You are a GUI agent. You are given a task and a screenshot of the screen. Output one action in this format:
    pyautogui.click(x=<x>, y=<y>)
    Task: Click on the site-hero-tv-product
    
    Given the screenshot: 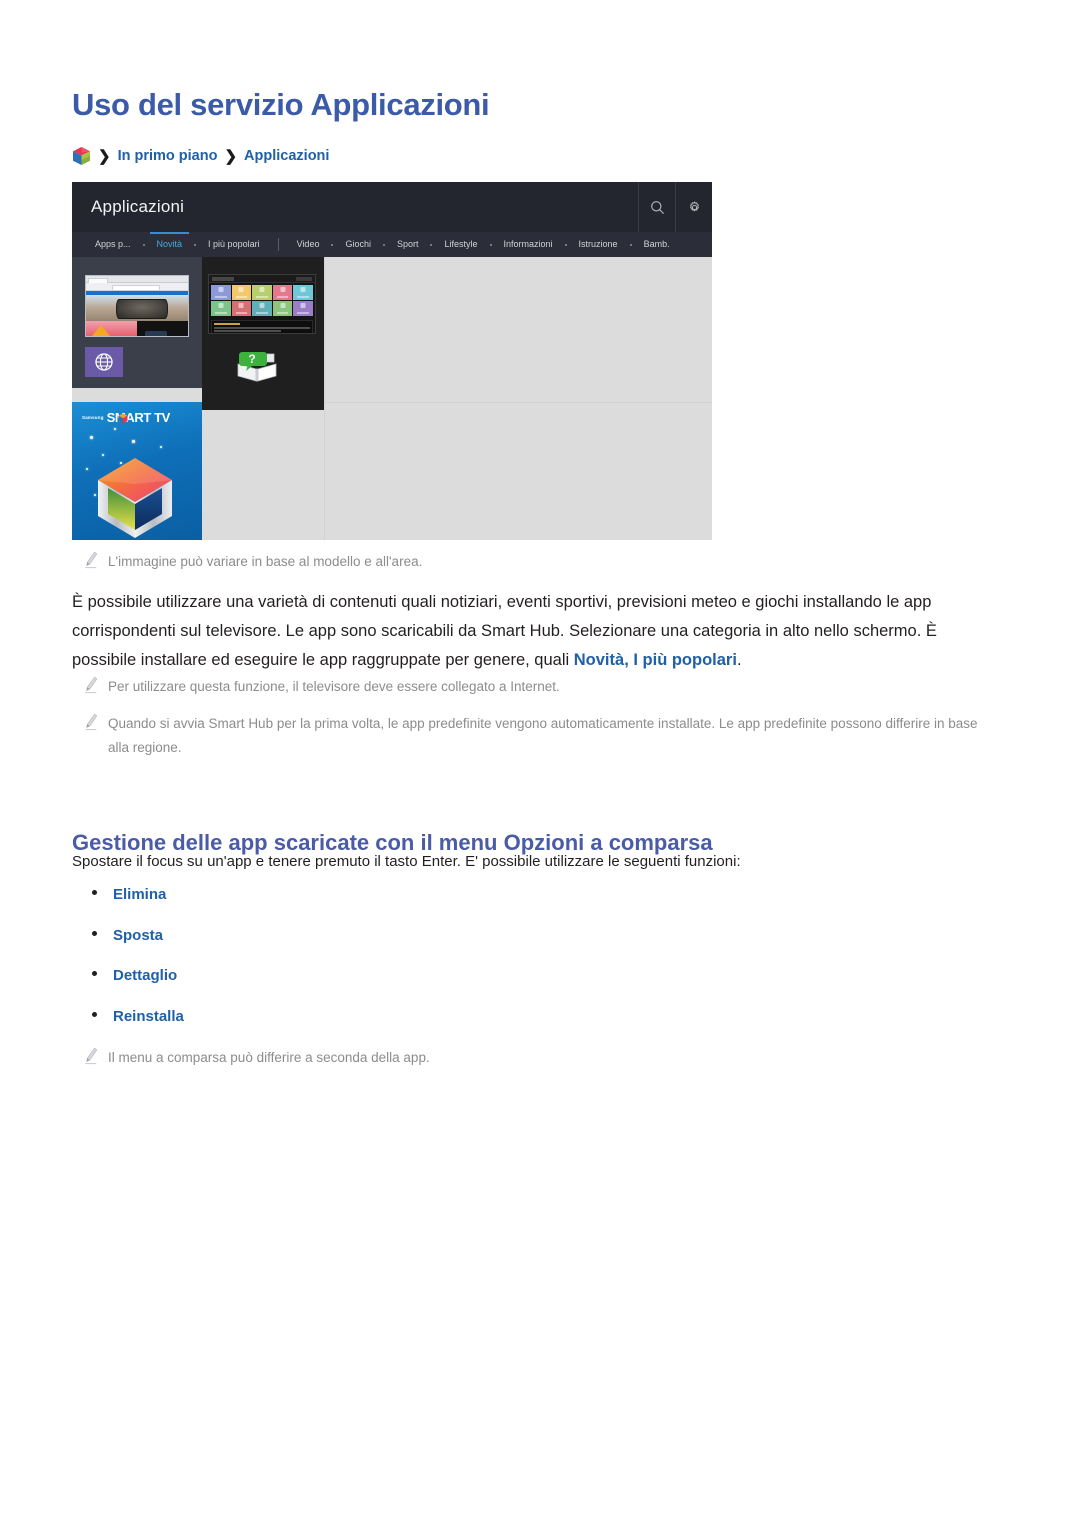 What is the action you would take?
    pyautogui.click(x=142, y=309)
    